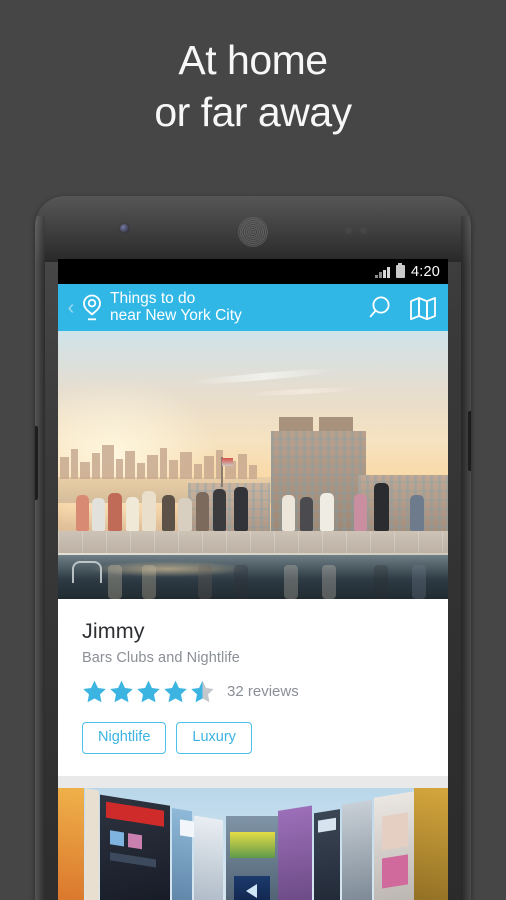 The width and height of the screenshot is (506, 900). What do you see at coordinates (161, 658) in the screenshot?
I see `listing-category: Bars Clubs and Nightlife` at bounding box center [161, 658].